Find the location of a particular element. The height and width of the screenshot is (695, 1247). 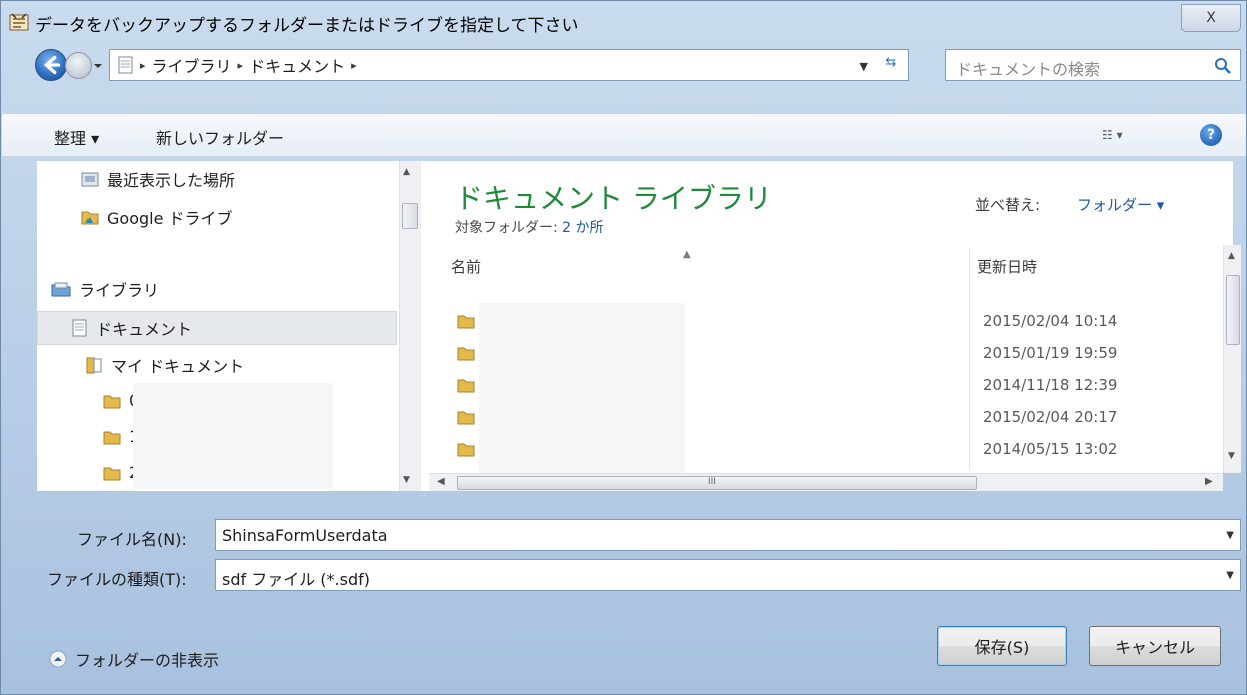

locations-label: 対象フォルダー: is located at coordinates (509, 228).